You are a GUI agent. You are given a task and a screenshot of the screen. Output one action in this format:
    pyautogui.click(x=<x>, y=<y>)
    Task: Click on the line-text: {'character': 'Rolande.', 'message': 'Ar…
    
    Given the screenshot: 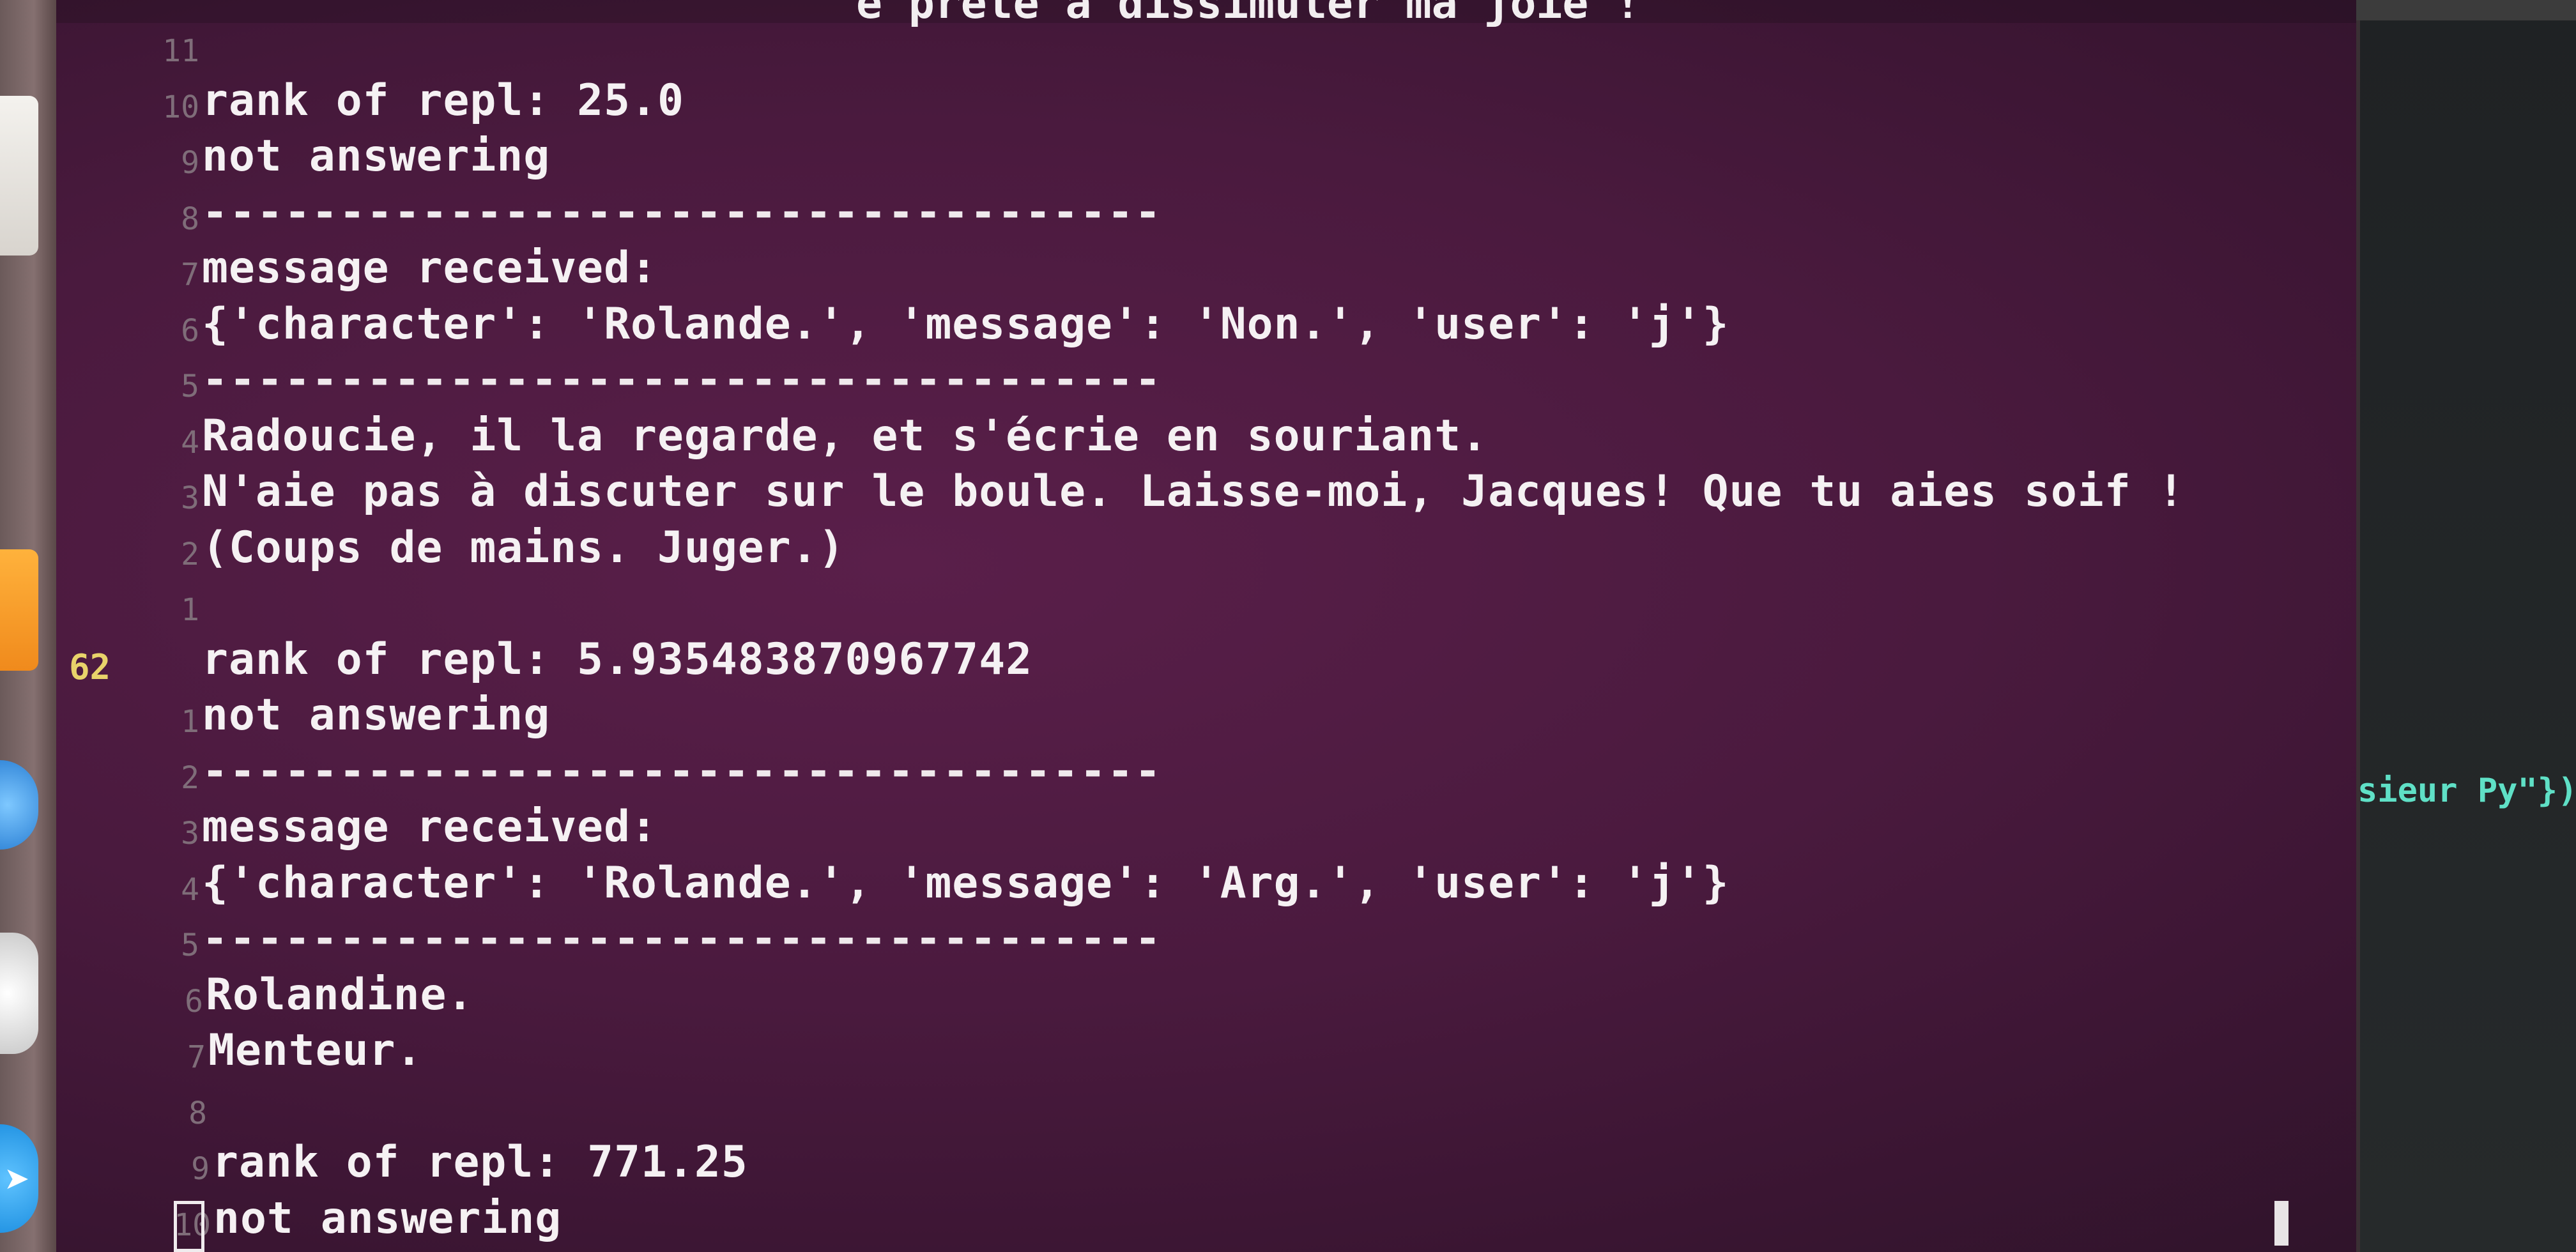 What is the action you would take?
    pyautogui.click(x=965, y=882)
    